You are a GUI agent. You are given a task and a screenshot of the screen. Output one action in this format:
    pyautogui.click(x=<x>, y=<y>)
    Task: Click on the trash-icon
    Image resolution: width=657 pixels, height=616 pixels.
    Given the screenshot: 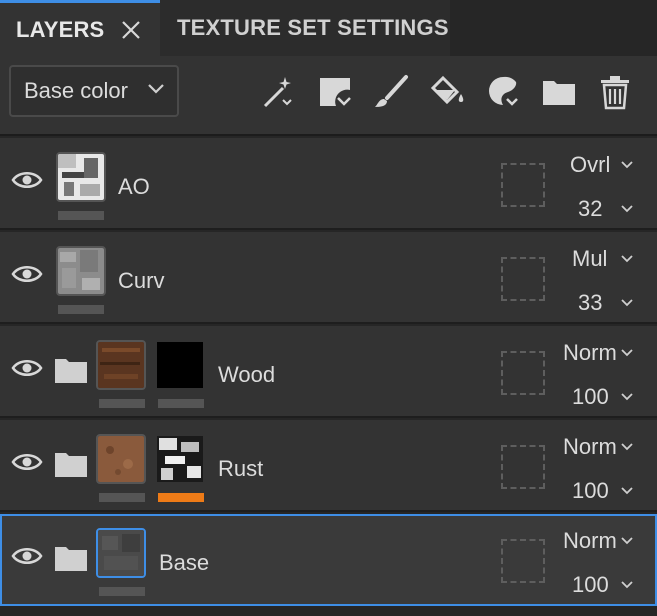 What is the action you would take?
    pyautogui.click(x=615, y=93)
    